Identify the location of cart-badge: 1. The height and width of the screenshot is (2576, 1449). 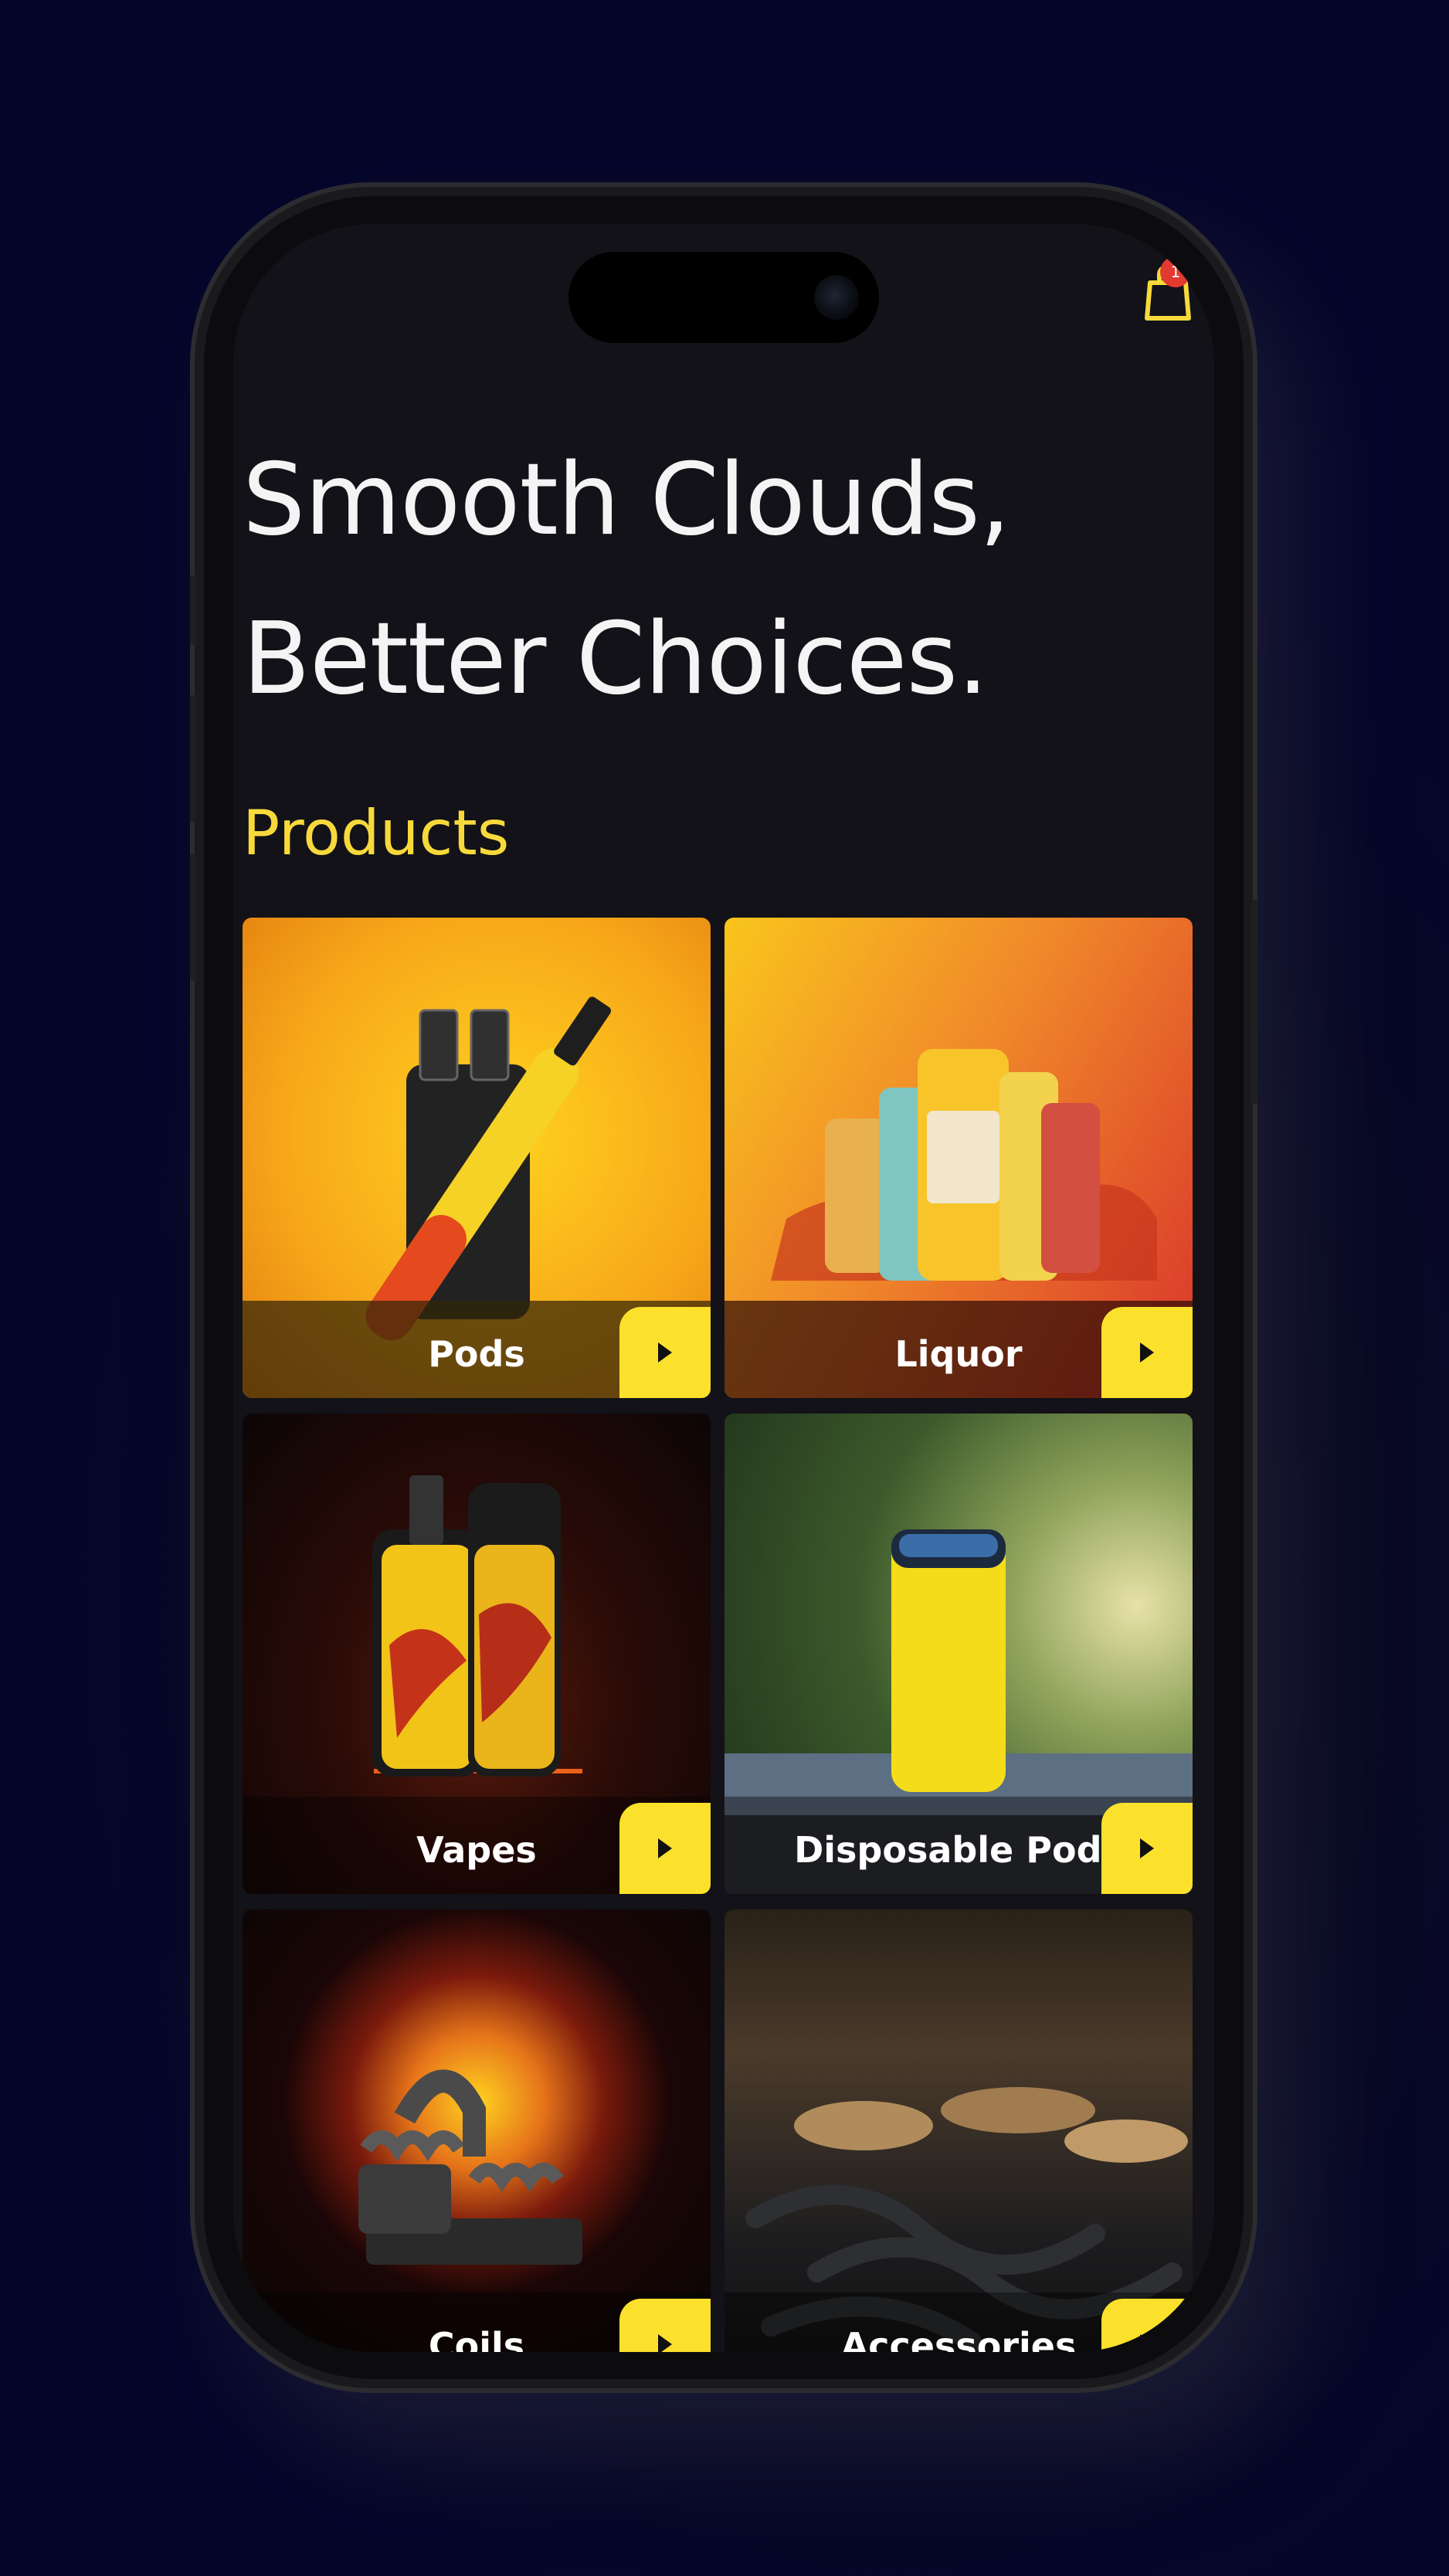
(1175, 271).